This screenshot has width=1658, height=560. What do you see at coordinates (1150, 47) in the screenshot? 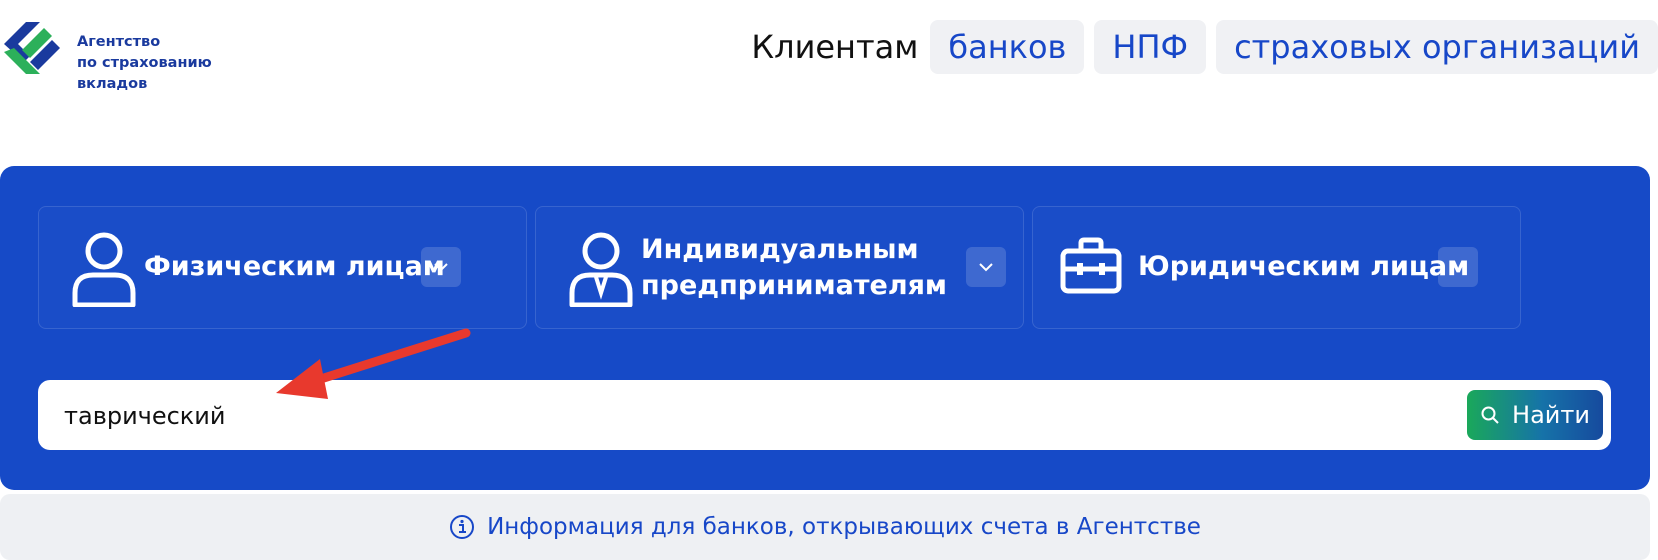
I see `nav-item-npf: НПФ` at bounding box center [1150, 47].